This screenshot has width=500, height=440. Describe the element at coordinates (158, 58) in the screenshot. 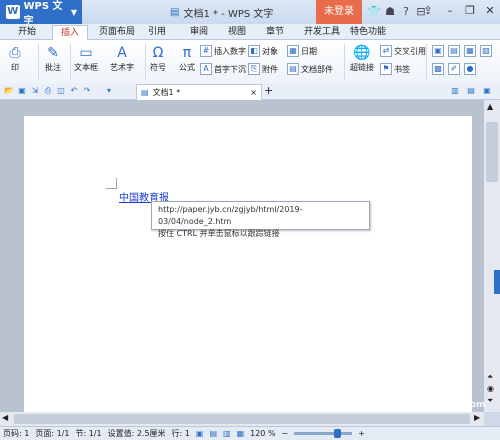

I see `symbol-button: Ω 符号` at that location.